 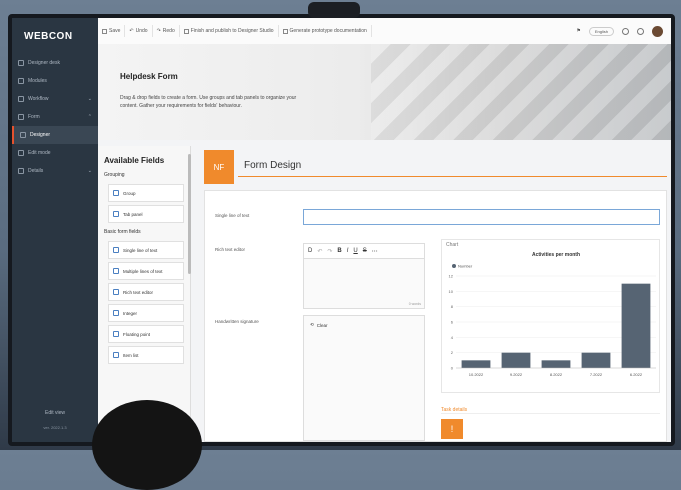 What do you see at coordinates (55, 99) in the screenshot?
I see `sidebar-item-workflow: Workflow ⌄` at bounding box center [55, 99].